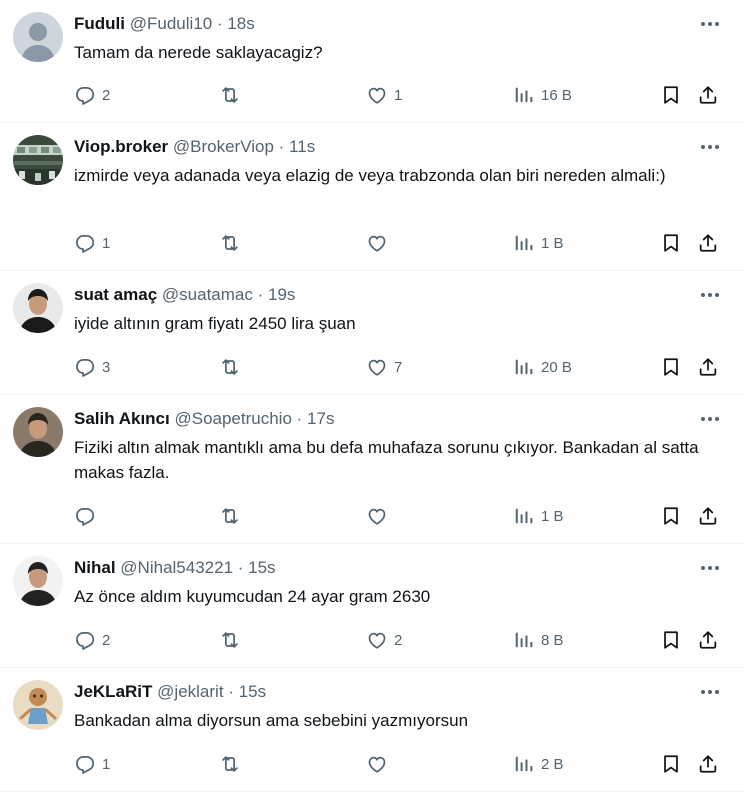  What do you see at coordinates (552, 516) in the screenshot?
I see `views-count: 1 B` at bounding box center [552, 516].